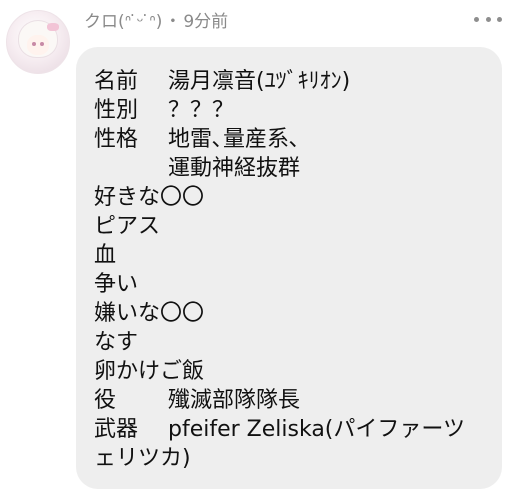 This screenshot has height=501, width=512. Describe the element at coordinates (149, 313) in the screenshot. I see `dislikes-heading: 嫌いな〇〇` at that location.